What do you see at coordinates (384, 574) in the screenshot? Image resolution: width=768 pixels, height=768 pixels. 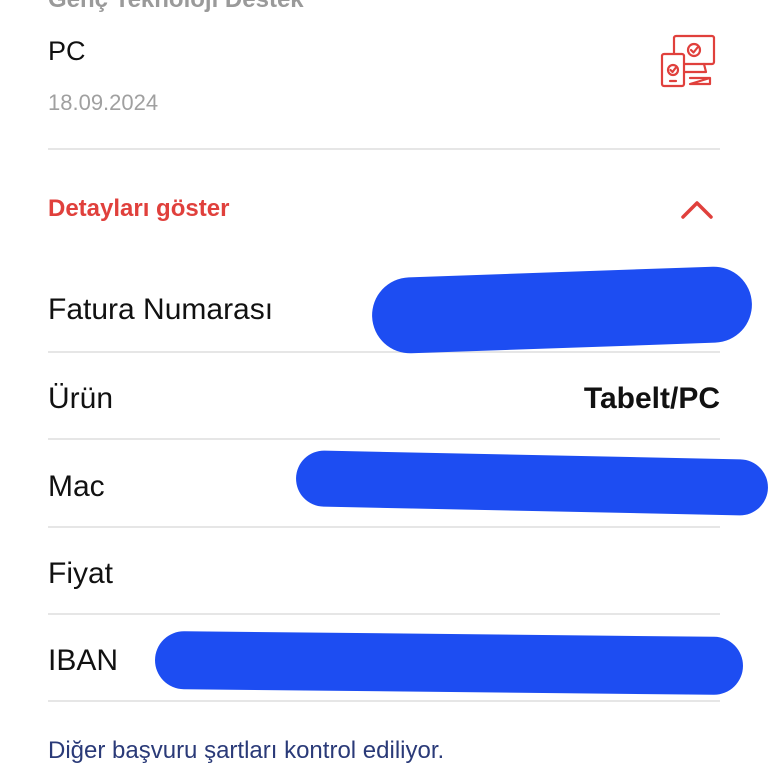 I see `detail-row-price: Fiyat` at bounding box center [384, 574].